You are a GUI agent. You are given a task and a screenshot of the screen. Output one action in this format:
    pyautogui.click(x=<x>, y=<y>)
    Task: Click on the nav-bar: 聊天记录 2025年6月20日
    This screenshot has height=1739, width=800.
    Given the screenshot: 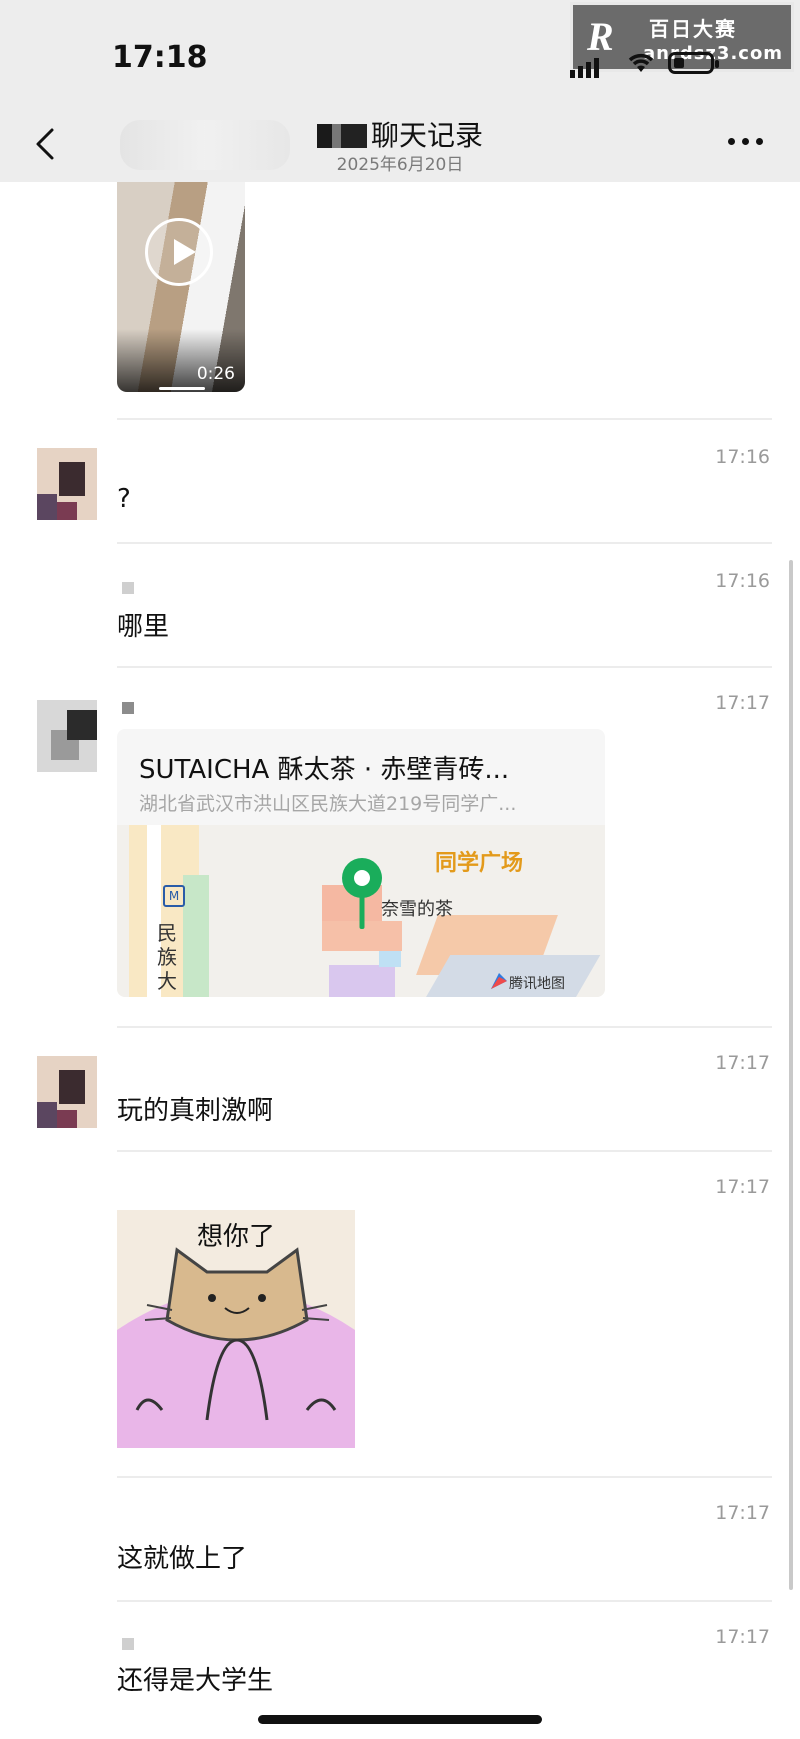 What is the action you would take?
    pyautogui.click(x=400, y=146)
    